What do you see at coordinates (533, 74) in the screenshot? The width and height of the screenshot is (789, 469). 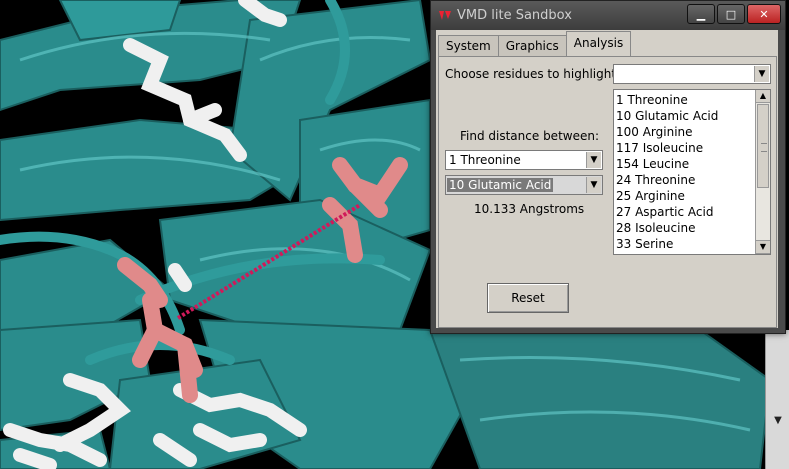 I see `highlight-label: Choose residues to highlight:` at bounding box center [533, 74].